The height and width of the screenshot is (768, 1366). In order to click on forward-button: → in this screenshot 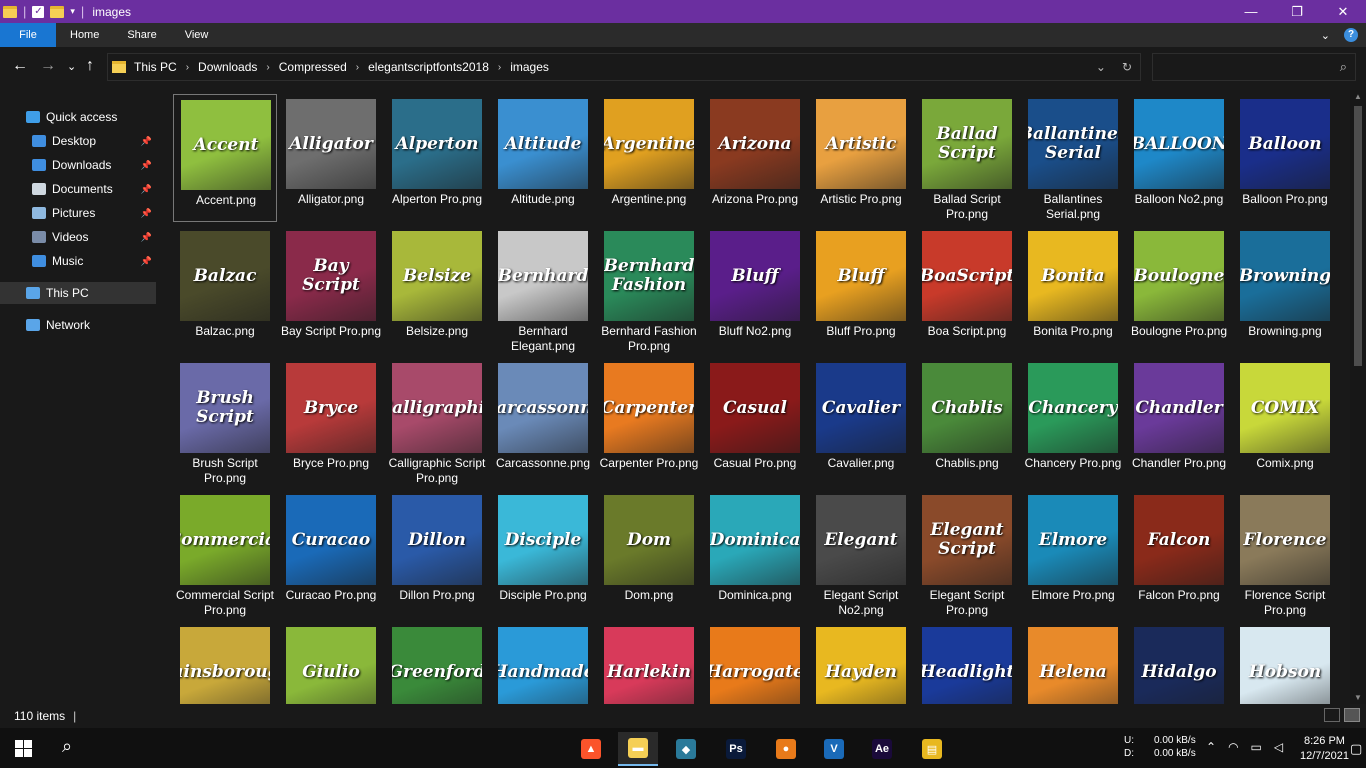, I will do `click(48, 66)`.